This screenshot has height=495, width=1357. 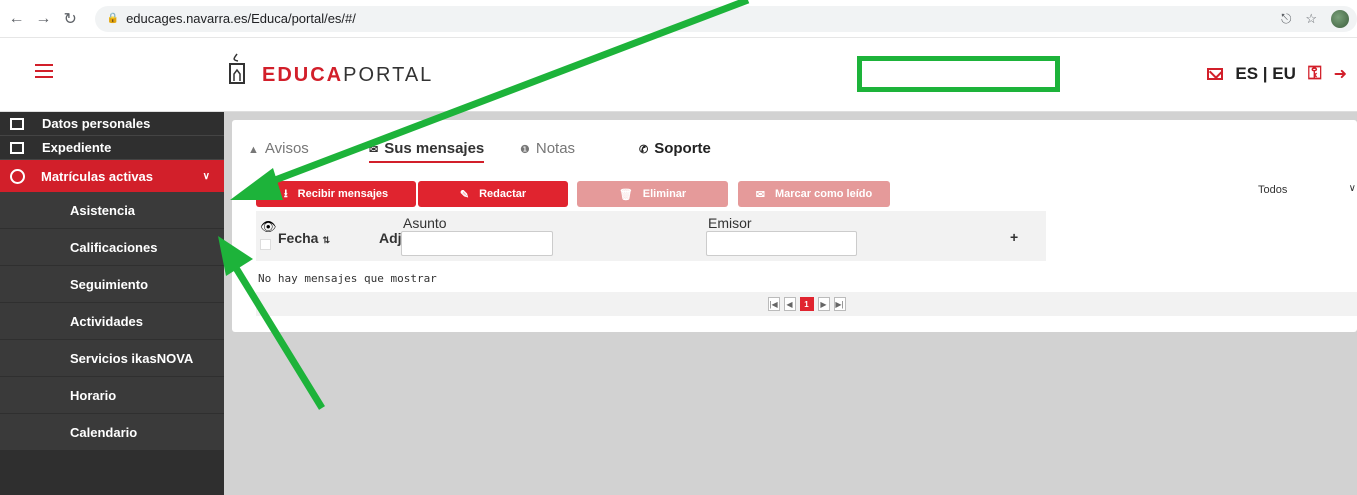 I want to click on key-icon: ⚿, so click(x=1315, y=73).